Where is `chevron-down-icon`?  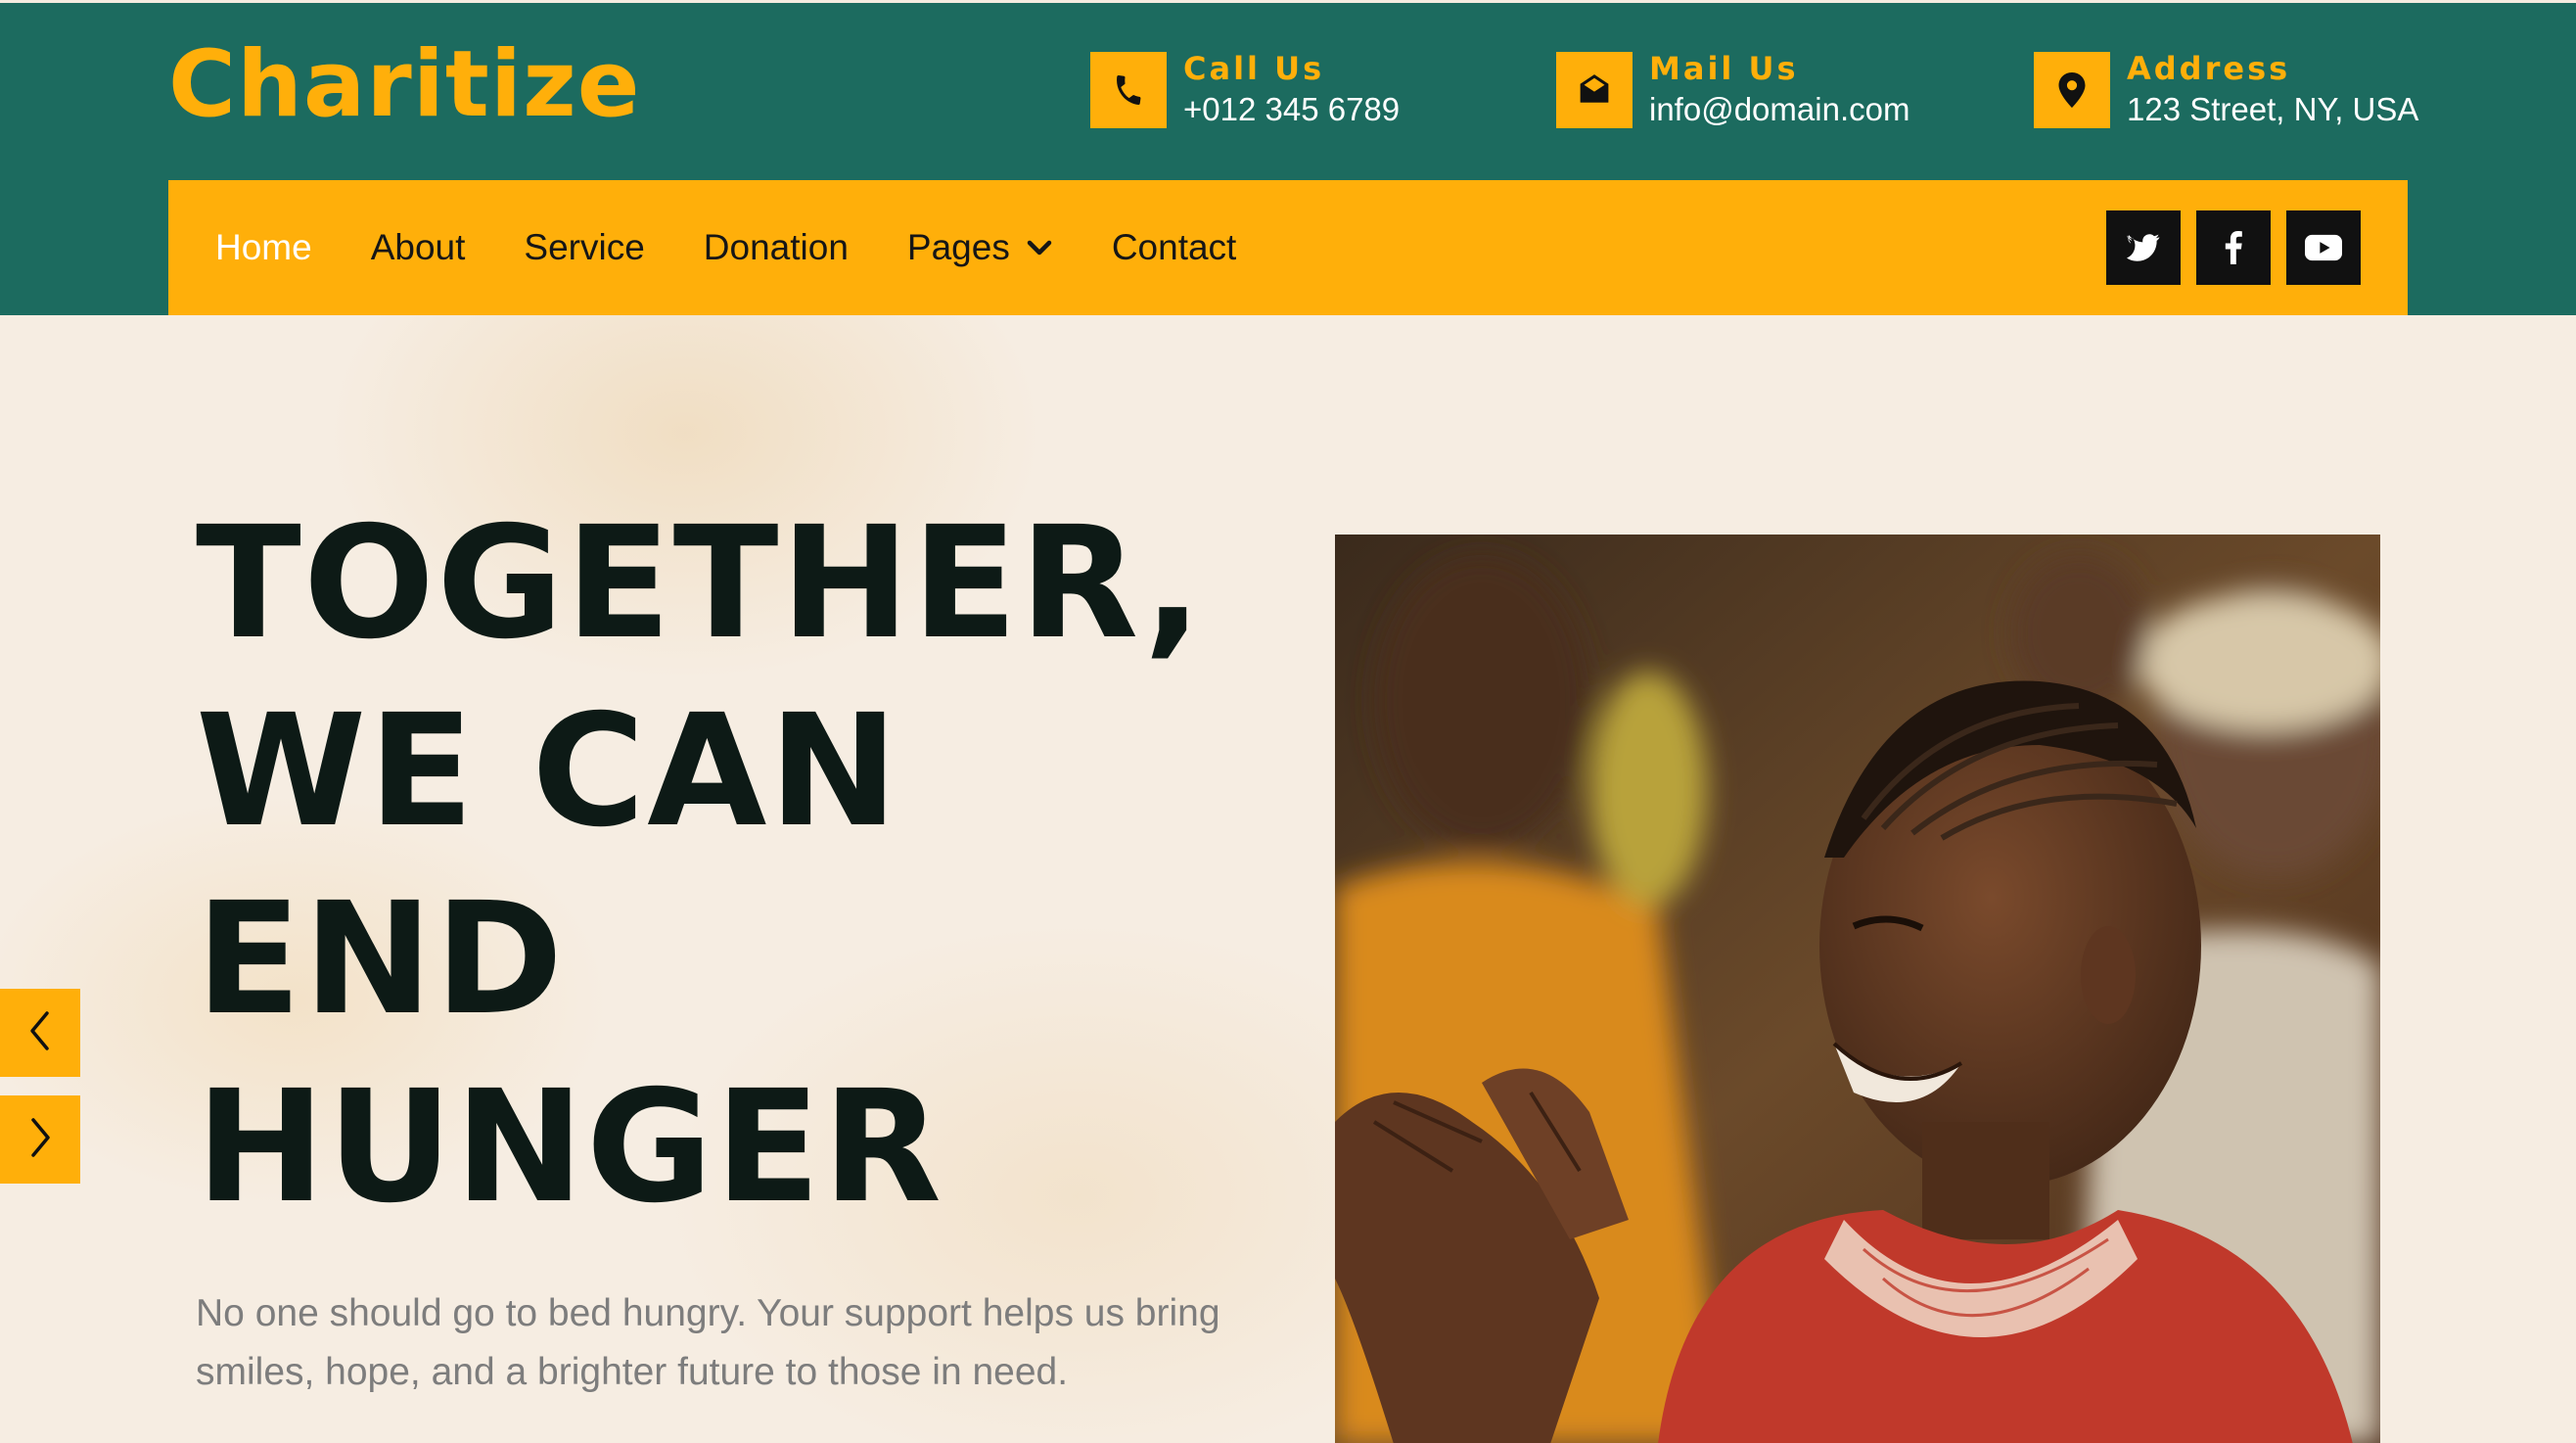
chevron-down-icon is located at coordinates (1040, 247).